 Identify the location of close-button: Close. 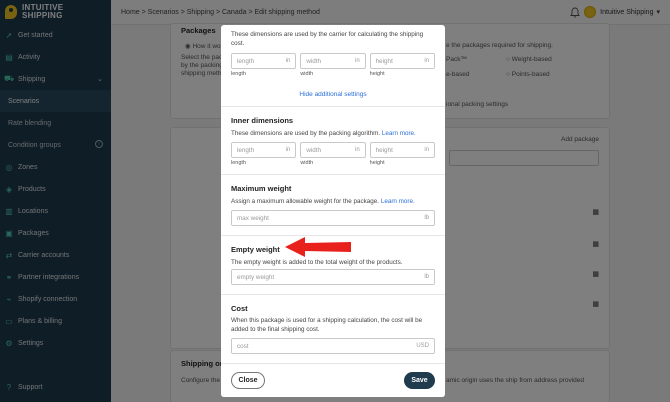
(248, 380).